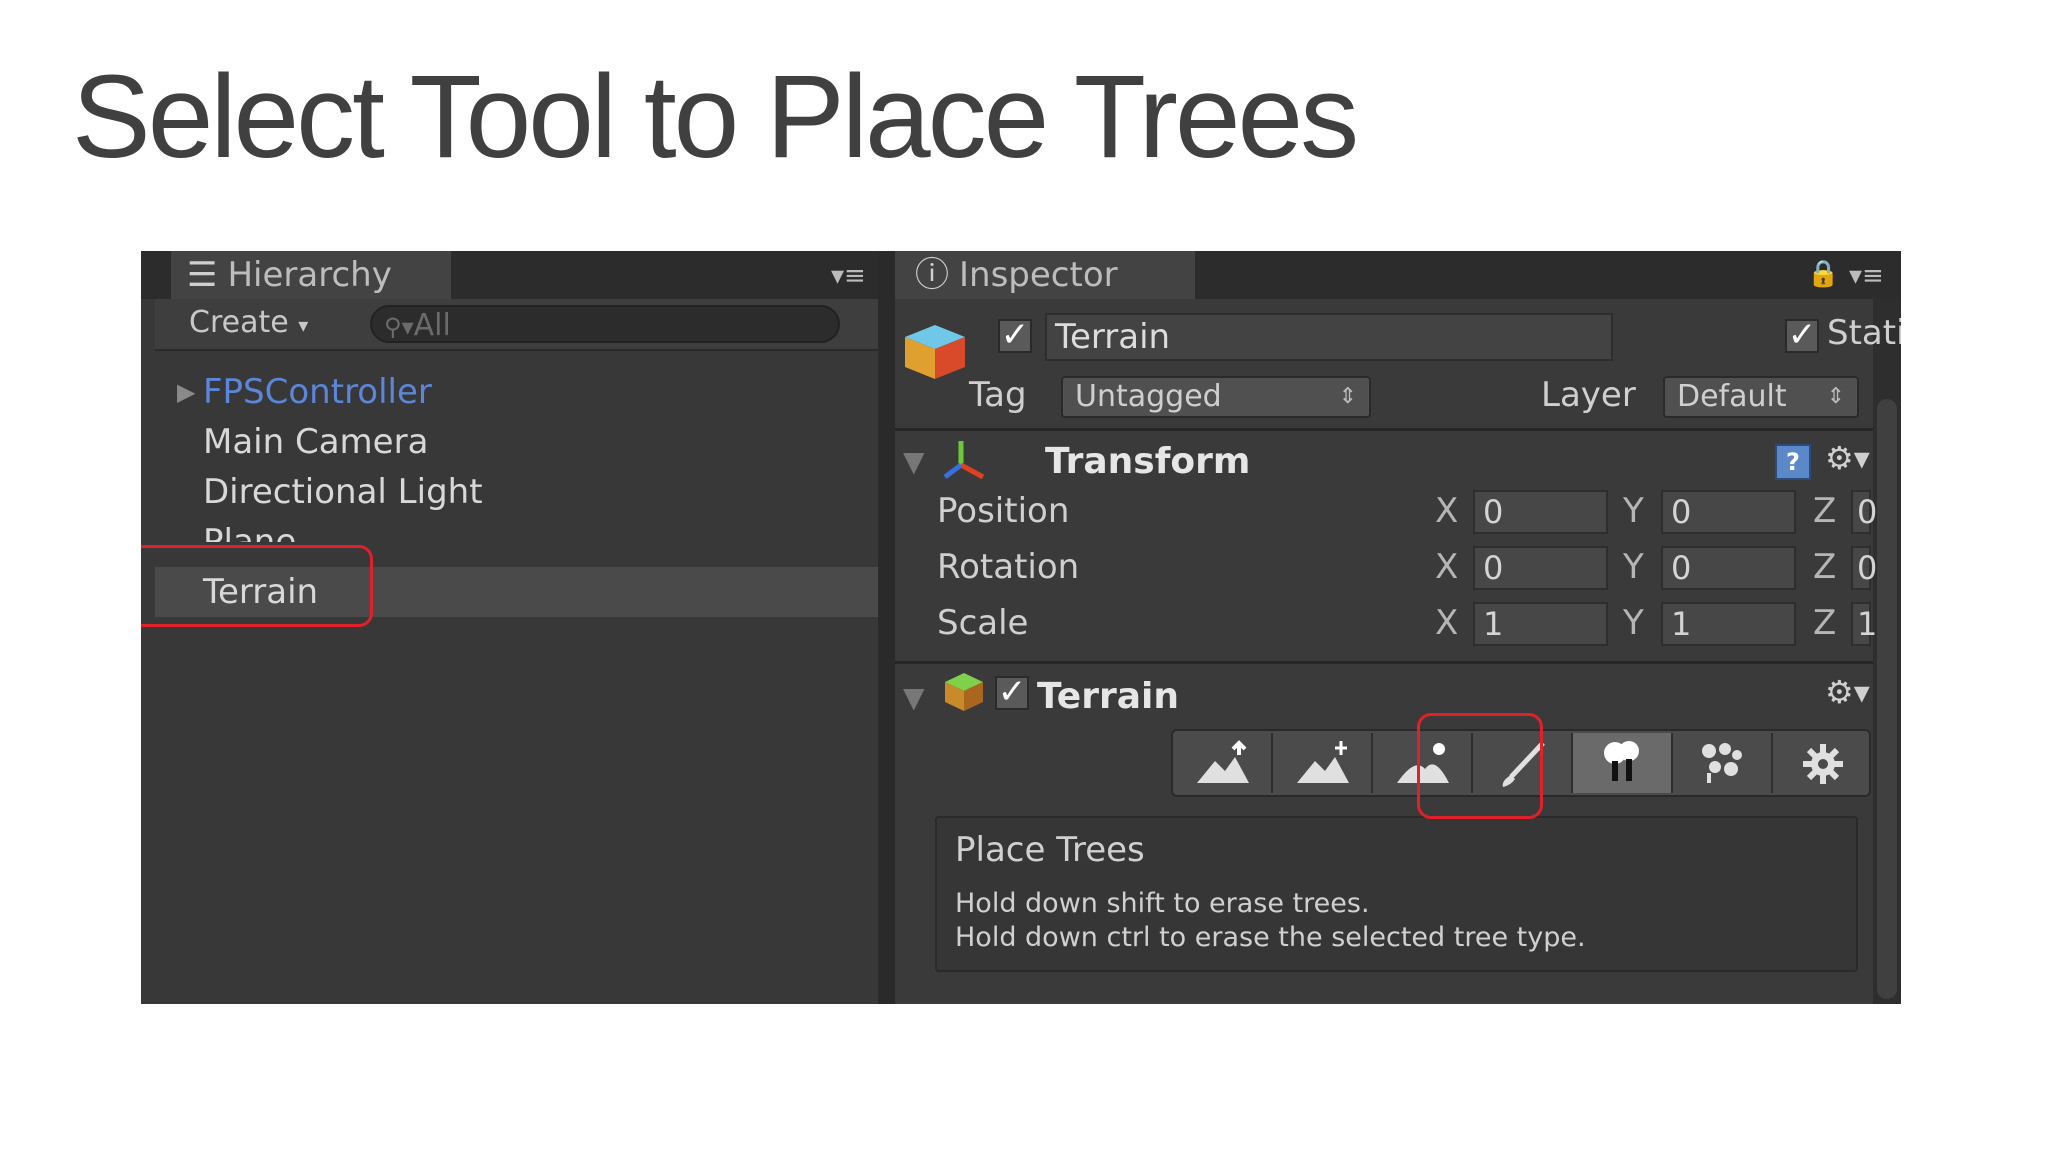 Image resolution: width=2048 pixels, height=1152 pixels. What do you see at coordinates (1148, 461) in the screenshot?
I see `transform-title: Transform` at bounding box center [1148, 461].